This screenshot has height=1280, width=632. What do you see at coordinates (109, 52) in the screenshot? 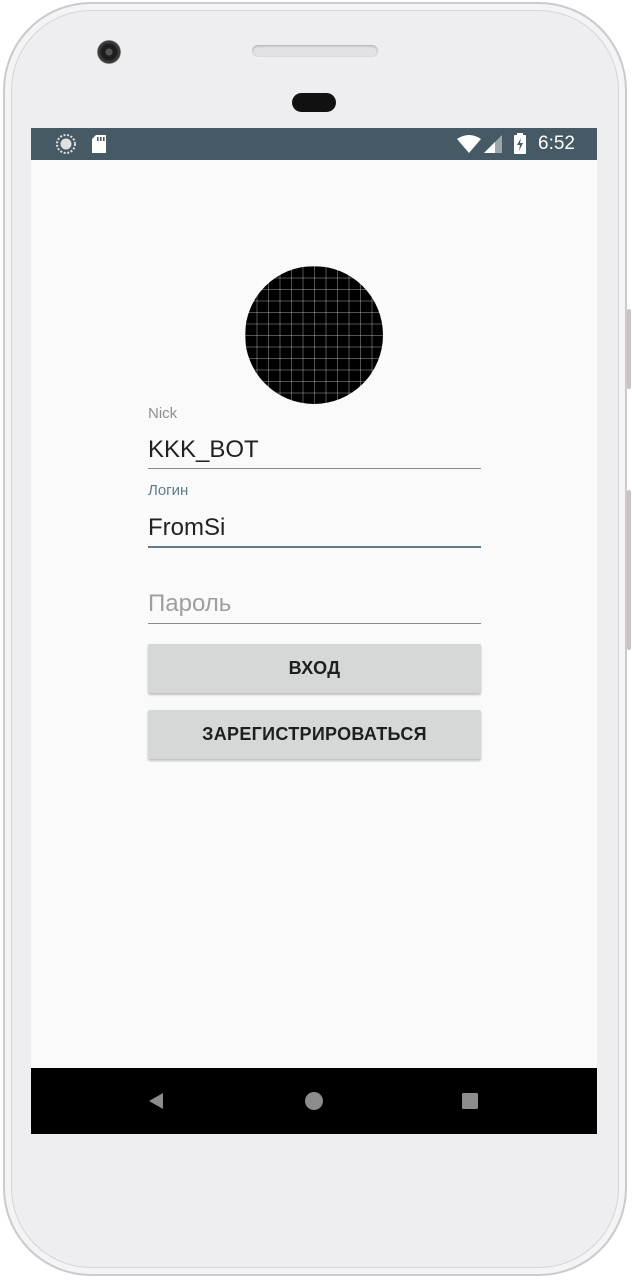
I see `front-camera` at bounding box center [109, 52].